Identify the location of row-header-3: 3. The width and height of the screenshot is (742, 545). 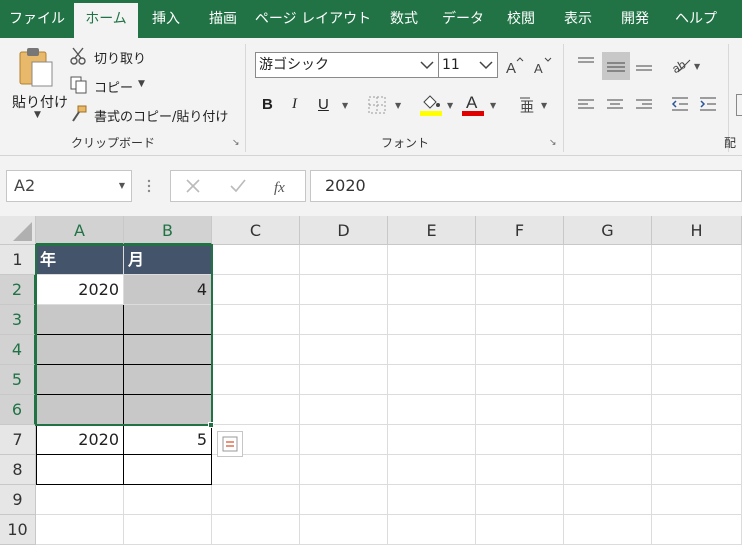
(18, 320).